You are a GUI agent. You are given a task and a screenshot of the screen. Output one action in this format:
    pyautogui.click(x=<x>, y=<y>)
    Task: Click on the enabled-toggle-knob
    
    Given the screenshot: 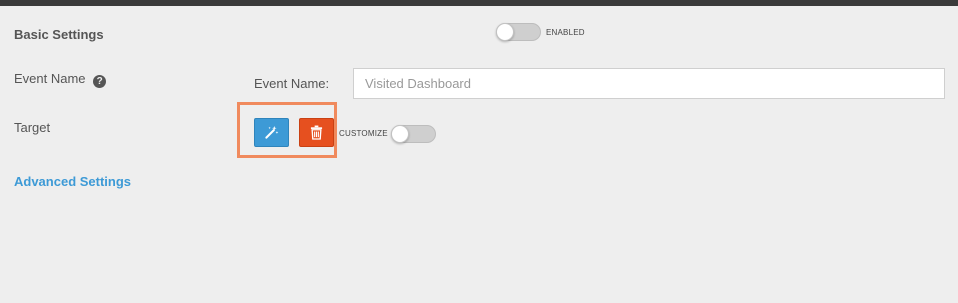 What is the action you would take?
    pyautogui.click(x=505, y=32)
    